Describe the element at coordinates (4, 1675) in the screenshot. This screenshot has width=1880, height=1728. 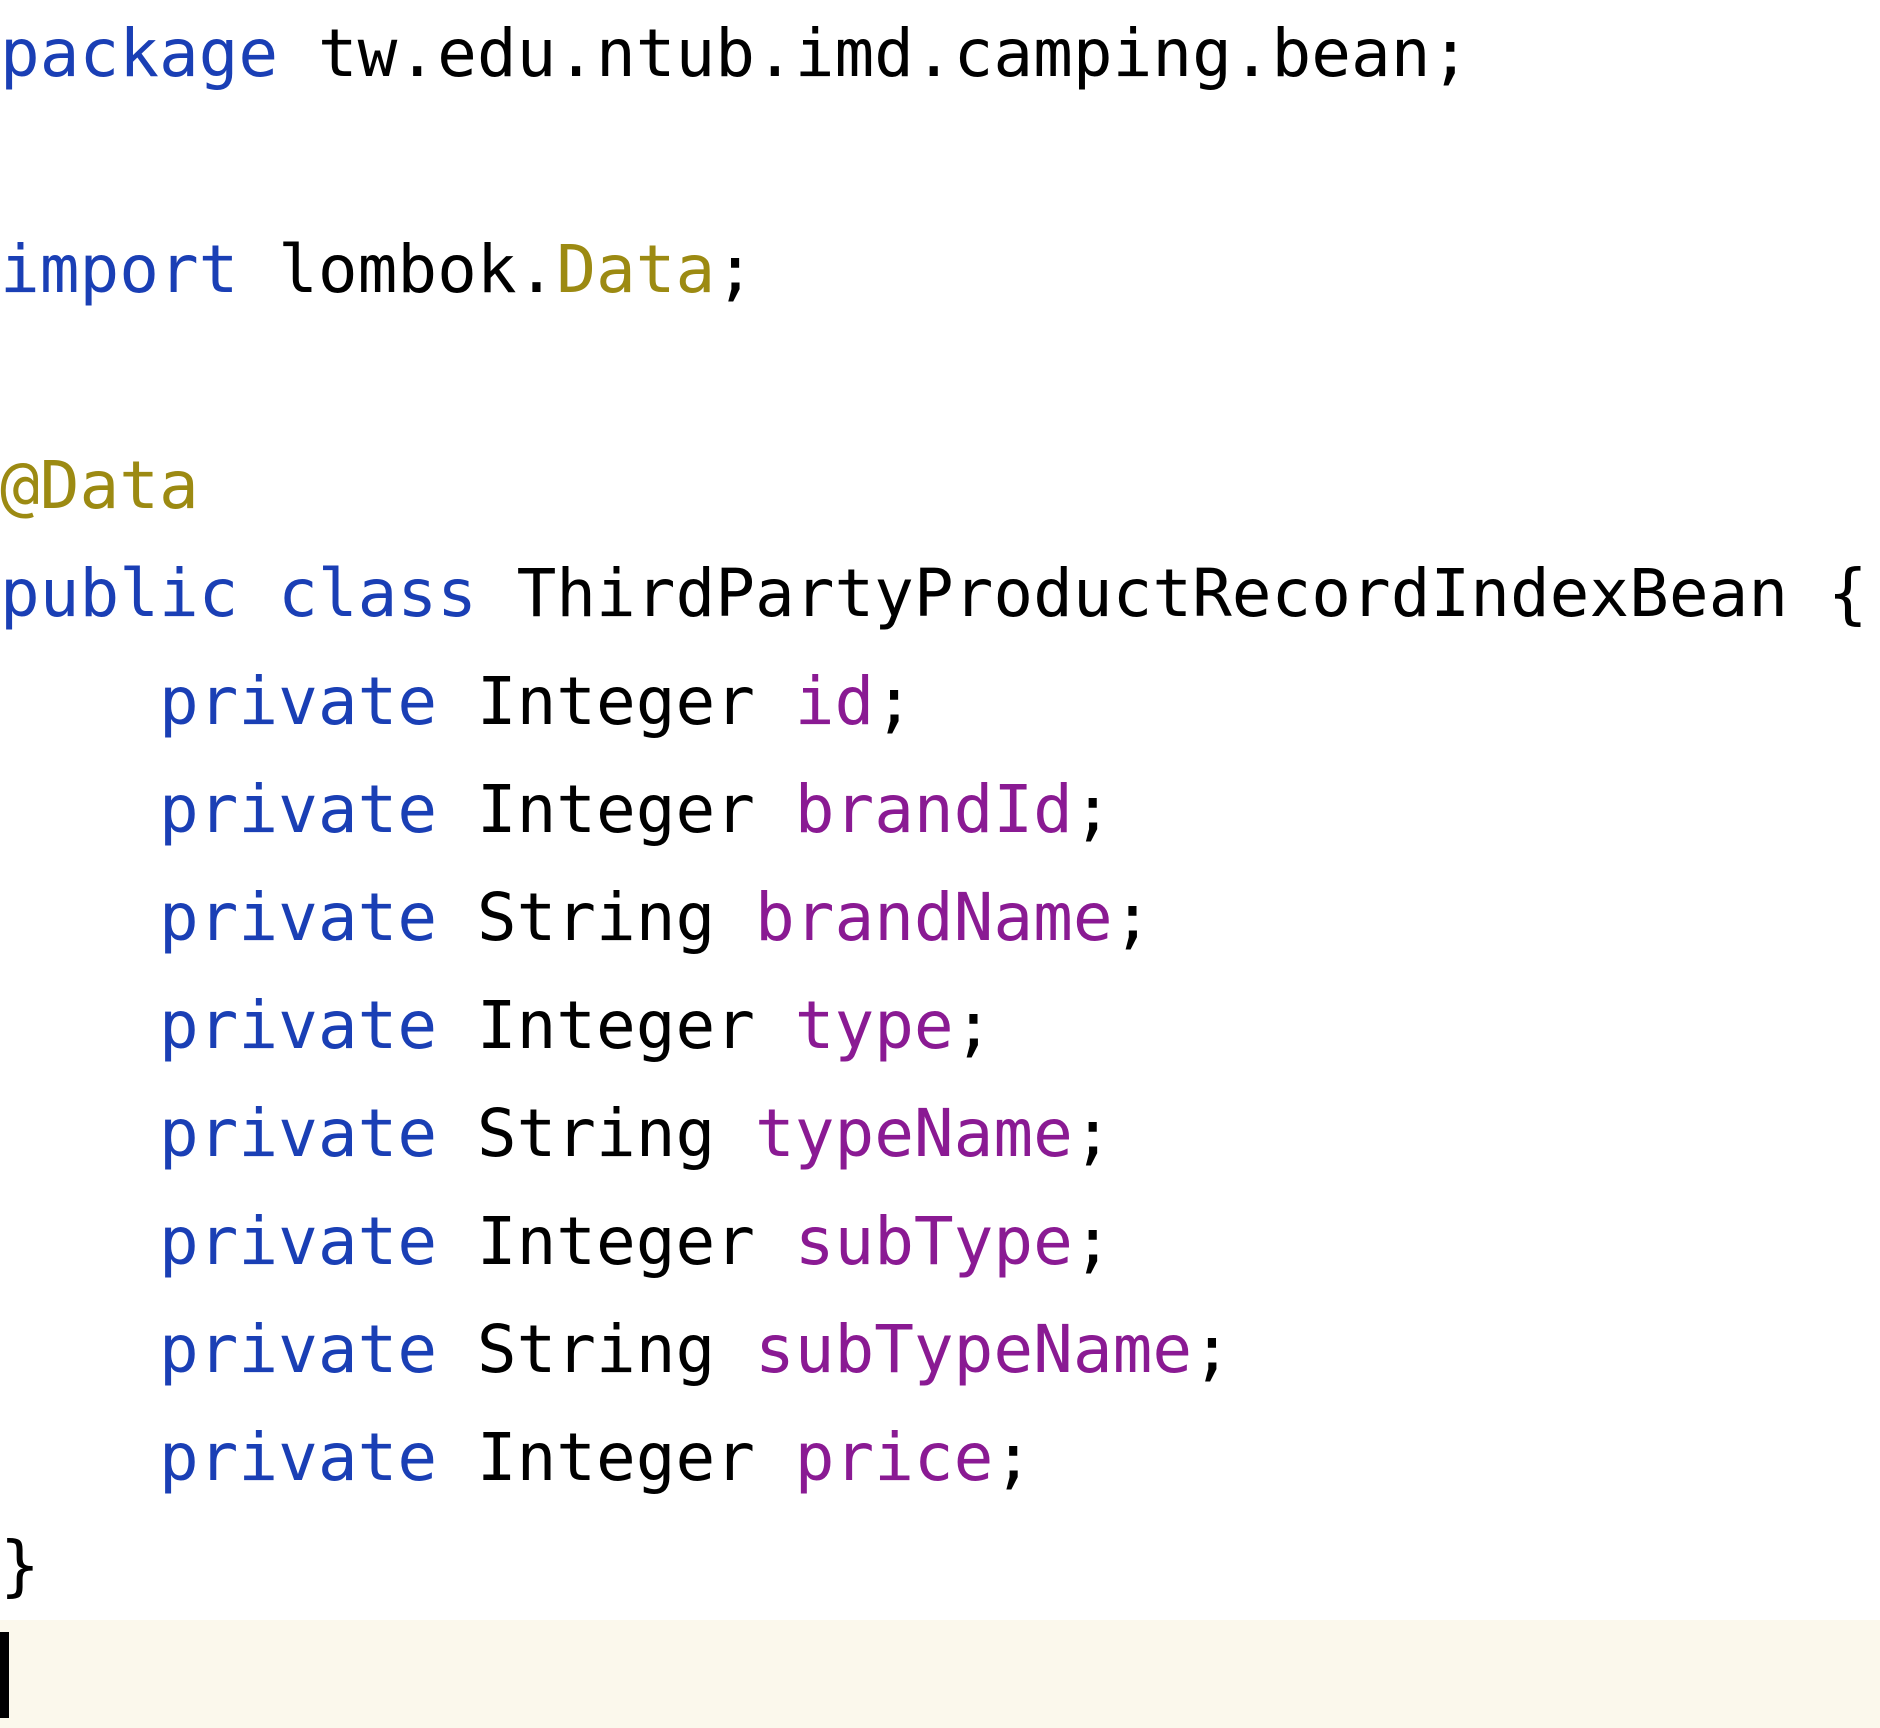
I see `text-caret` at that location.